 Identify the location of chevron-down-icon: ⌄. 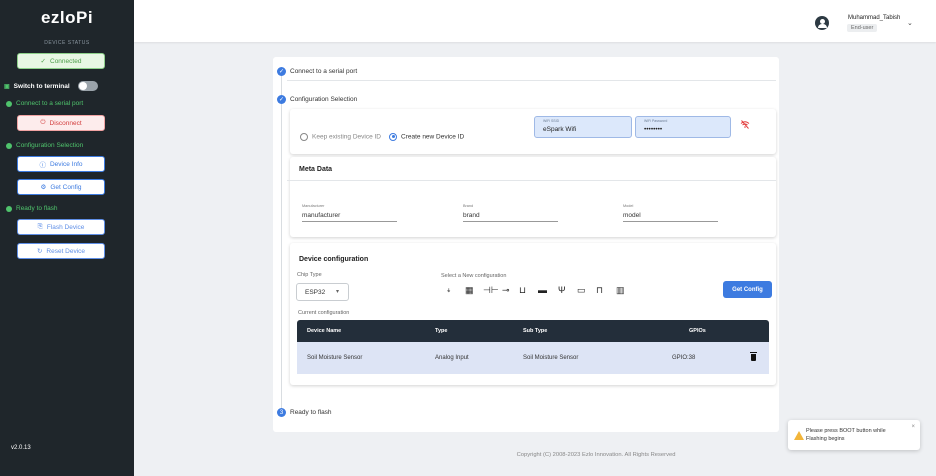
(910, 23).